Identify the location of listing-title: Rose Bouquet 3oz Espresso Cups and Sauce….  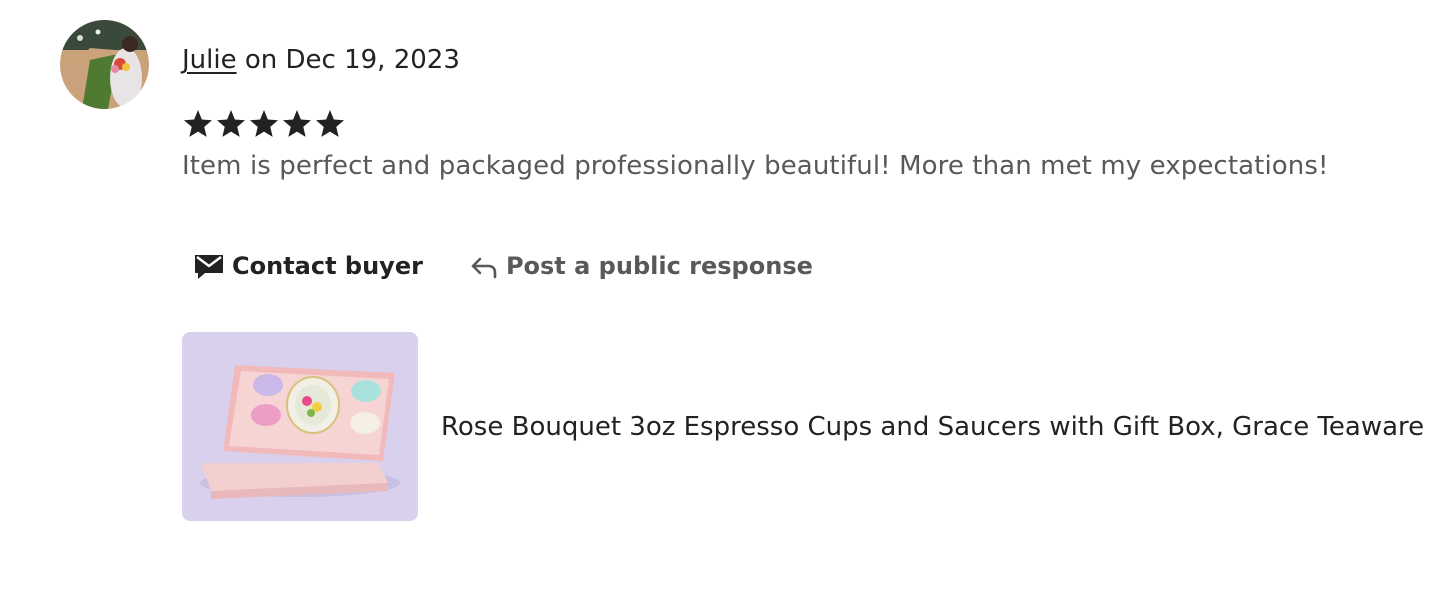
(932, 427).